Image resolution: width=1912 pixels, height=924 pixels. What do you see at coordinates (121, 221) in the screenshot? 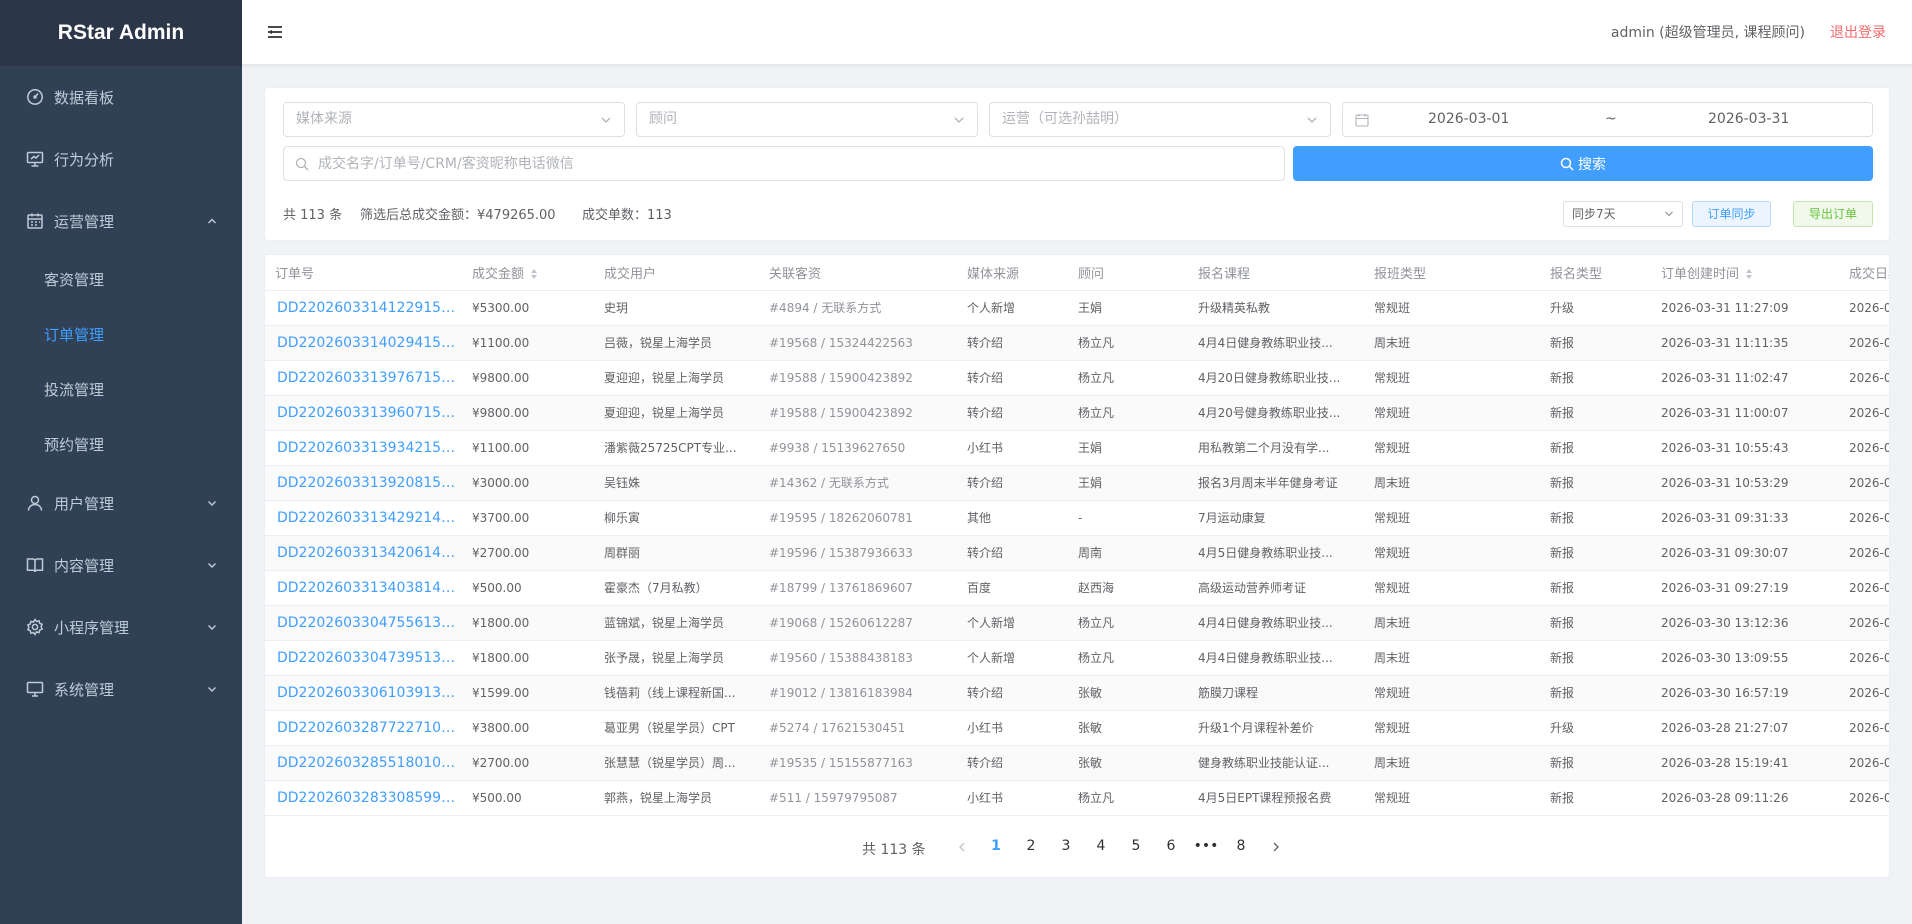
I see `menu-operations: 运营管理` at bounding box center [121, 221].